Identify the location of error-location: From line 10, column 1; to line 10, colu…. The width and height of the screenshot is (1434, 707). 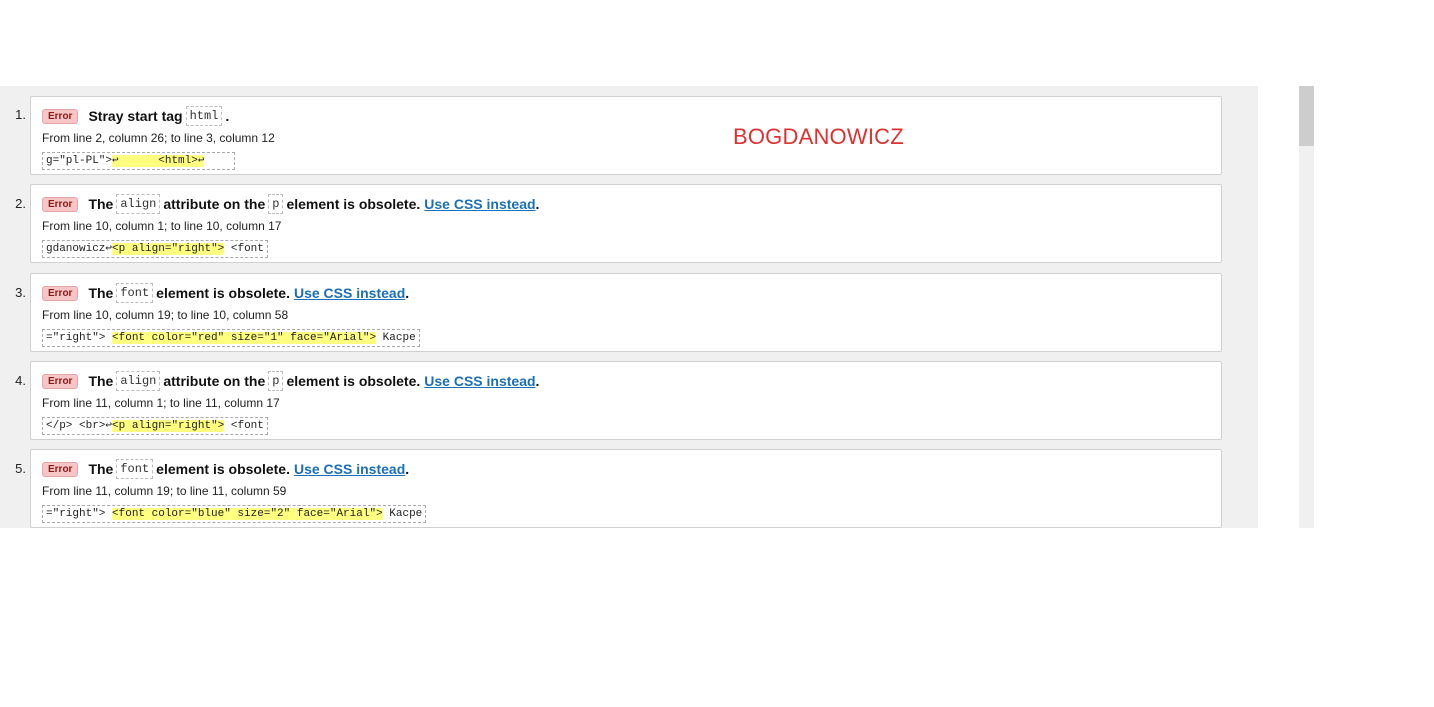
(162, 226).